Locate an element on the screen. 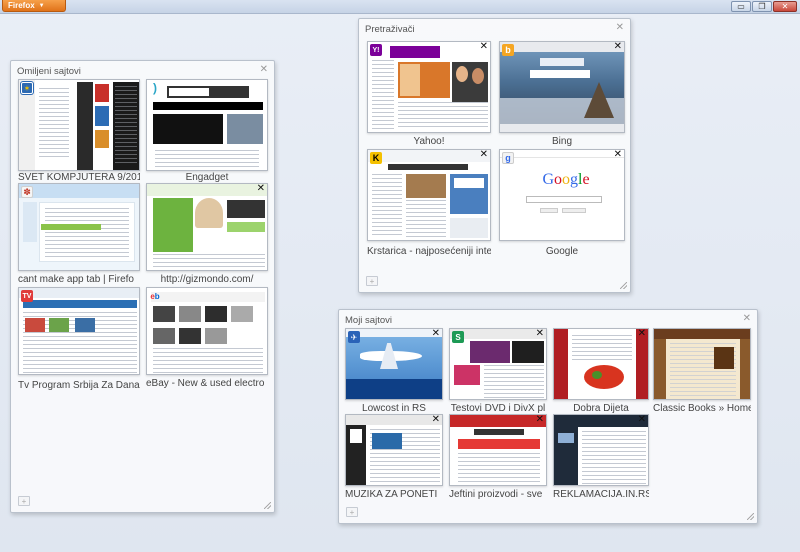  tab-title: Tv Program Srbija Za Dana is located at coordinates (79, 385).